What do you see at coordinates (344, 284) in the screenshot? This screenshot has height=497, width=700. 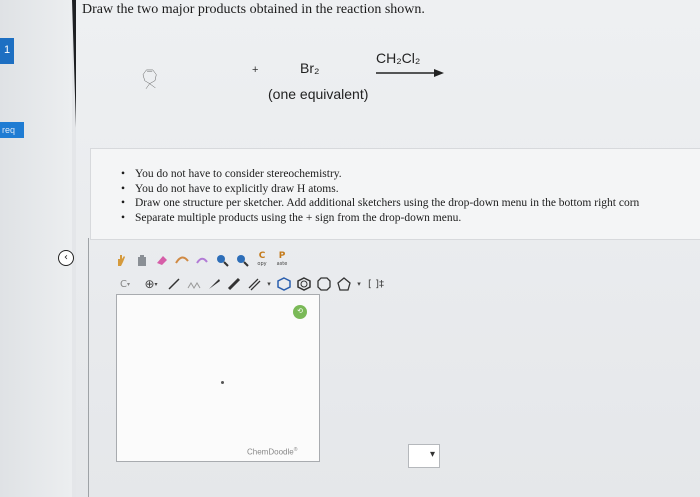 I see `pentagon-icon` at bounding box center [344, 284].